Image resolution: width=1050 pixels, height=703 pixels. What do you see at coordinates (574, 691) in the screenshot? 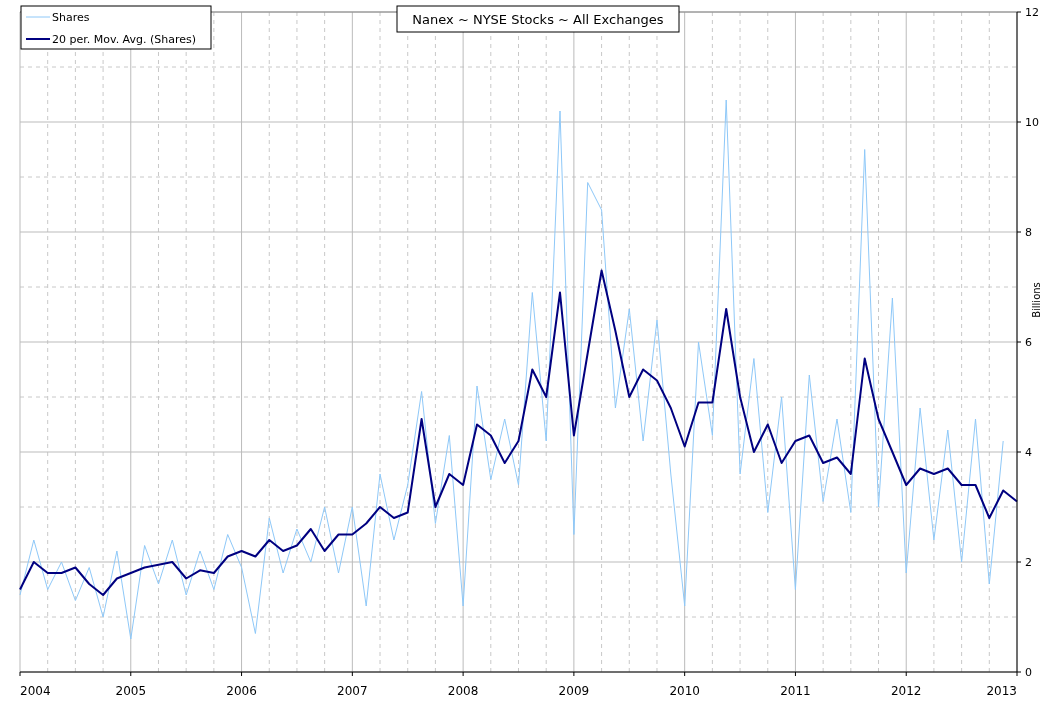
I see `x-tick-label: 2009` at bounding box center [574, 691].